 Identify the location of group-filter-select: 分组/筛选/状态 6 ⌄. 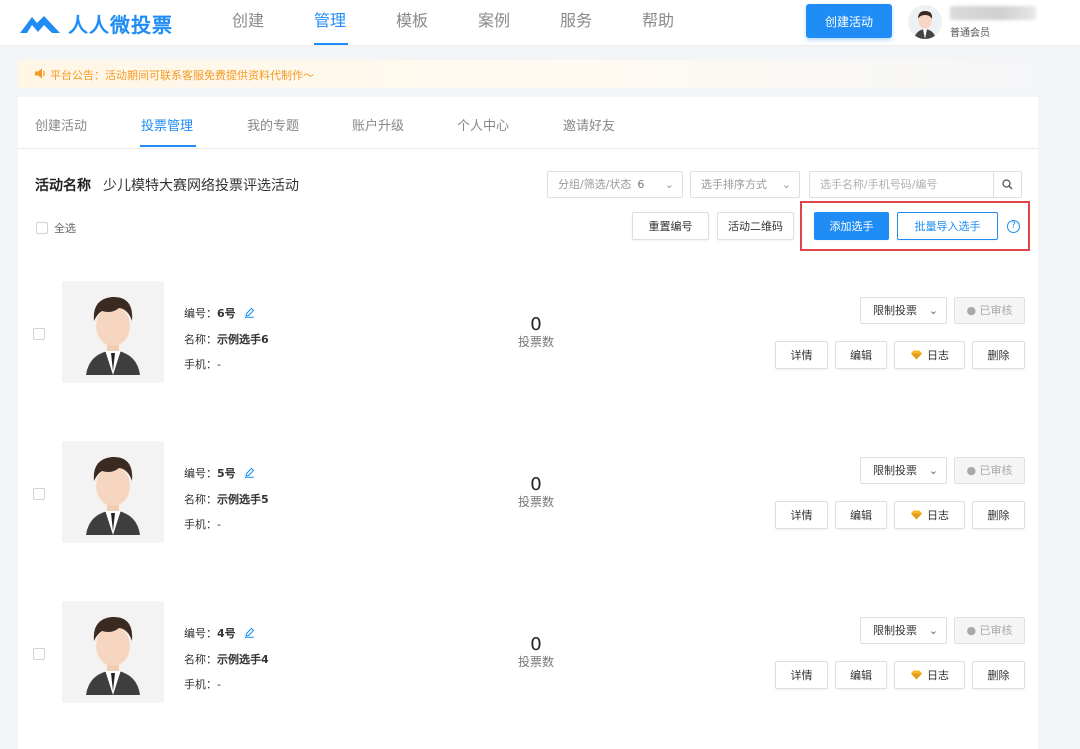
(615, 184).